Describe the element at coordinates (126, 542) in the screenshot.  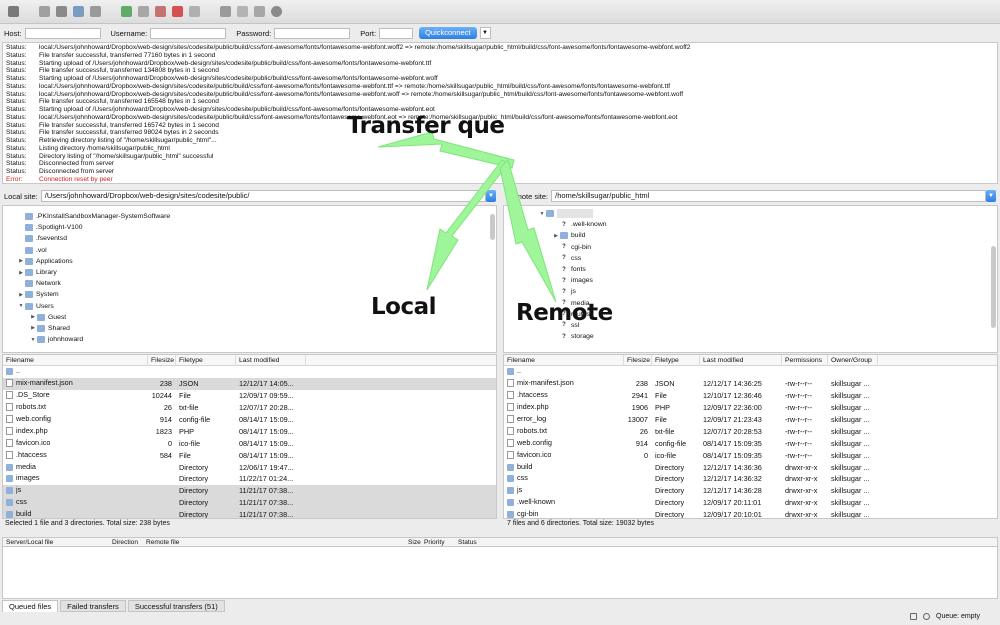
I see `queue-column-header: Direction` at that location.